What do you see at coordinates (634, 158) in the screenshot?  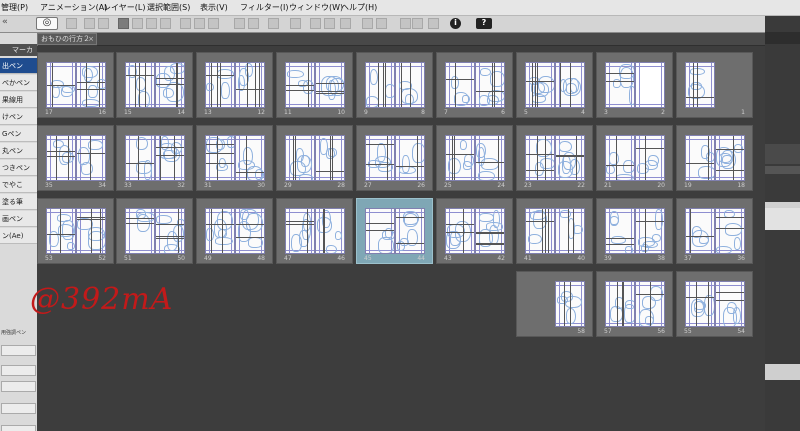 I see `page-spread: 21 20` at bounding box center [634, 158].